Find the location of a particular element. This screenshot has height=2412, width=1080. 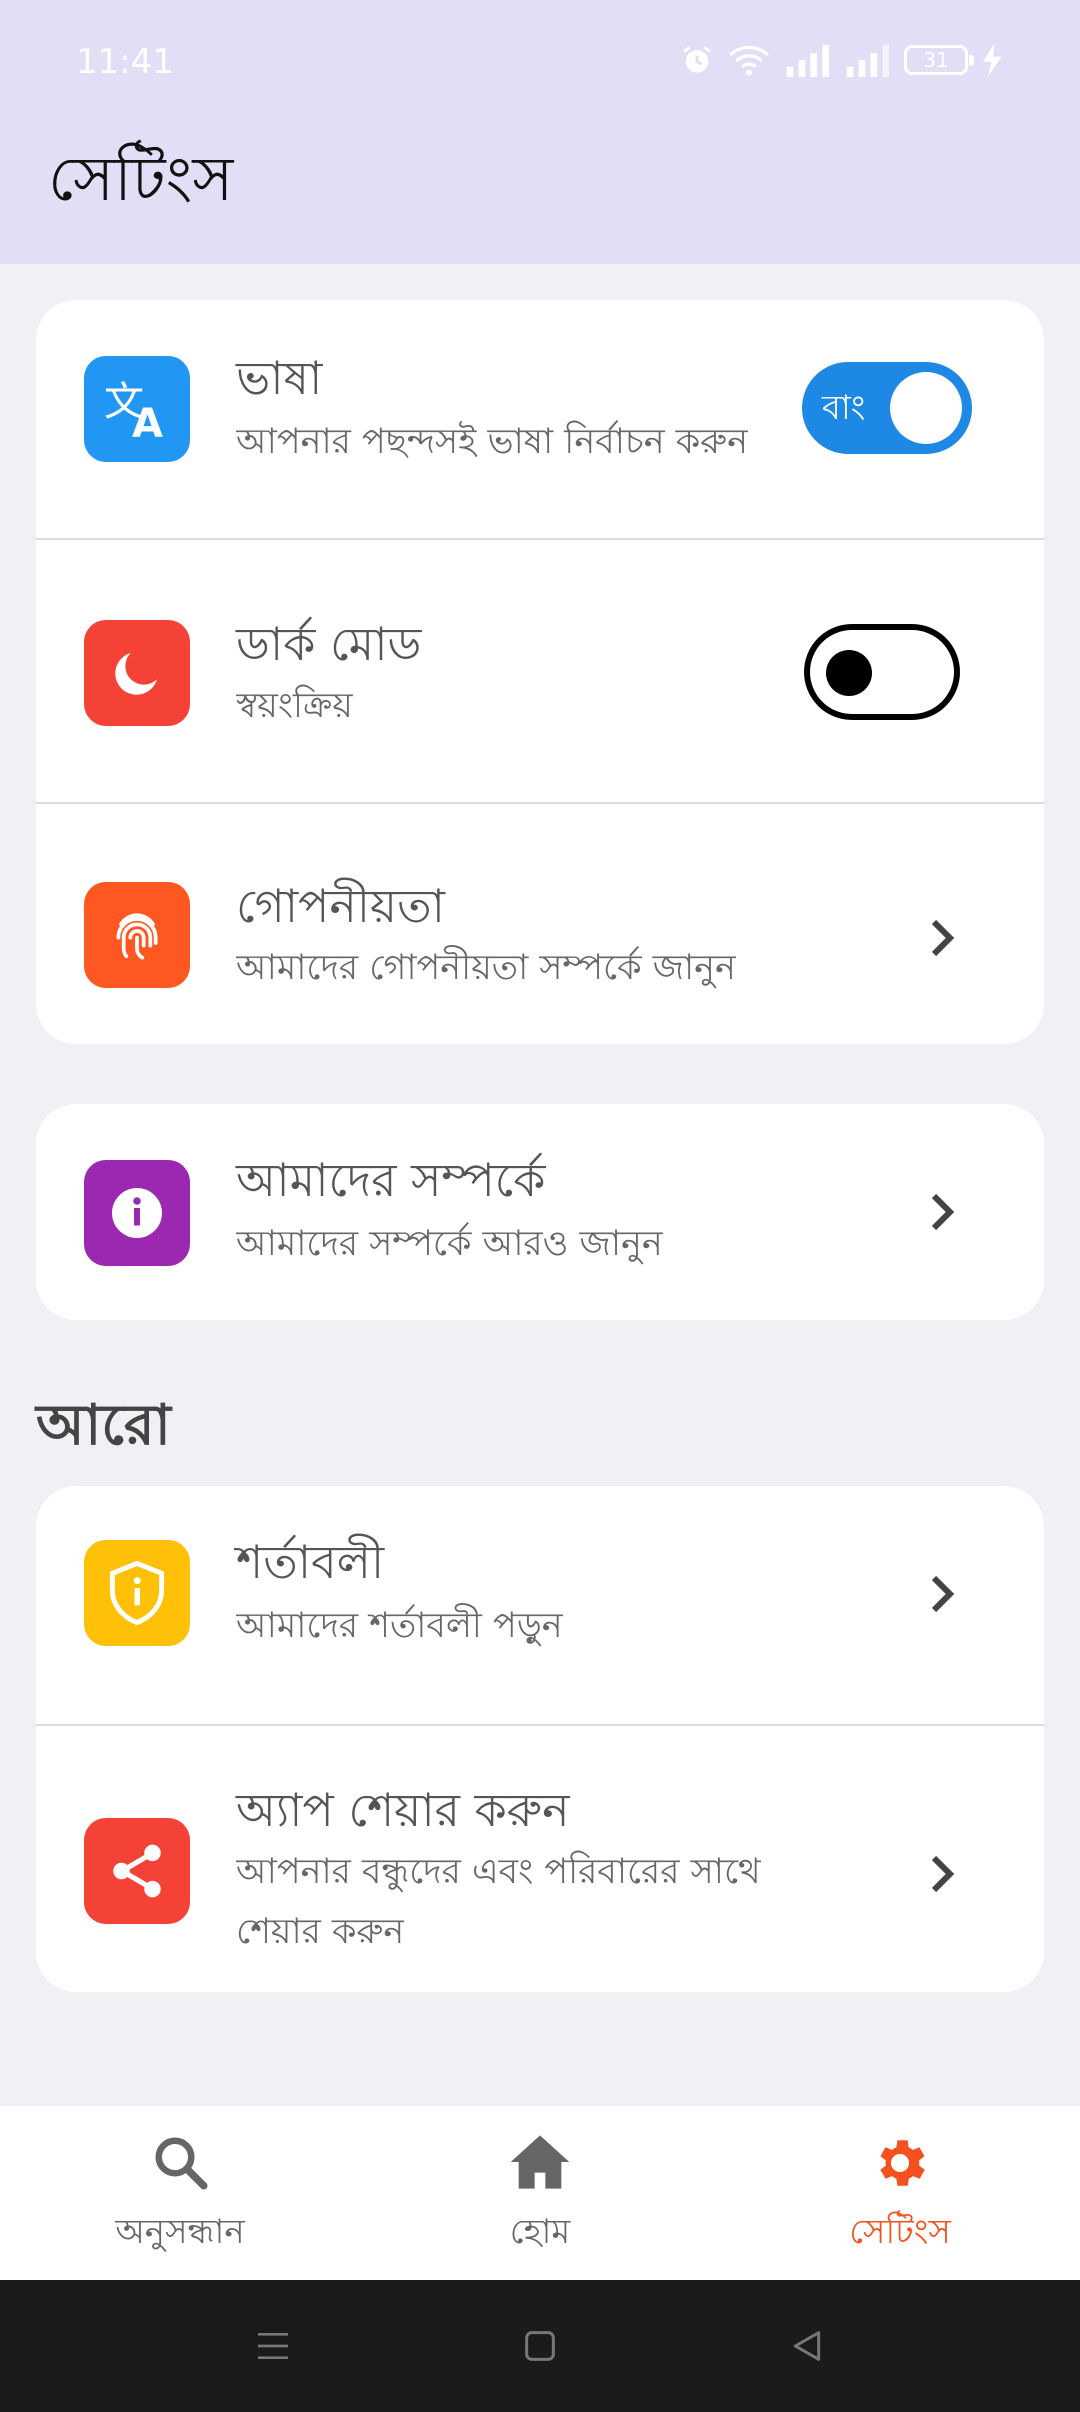

nav-label-settings: সেটিংস is located at coordinates (900, 2232).